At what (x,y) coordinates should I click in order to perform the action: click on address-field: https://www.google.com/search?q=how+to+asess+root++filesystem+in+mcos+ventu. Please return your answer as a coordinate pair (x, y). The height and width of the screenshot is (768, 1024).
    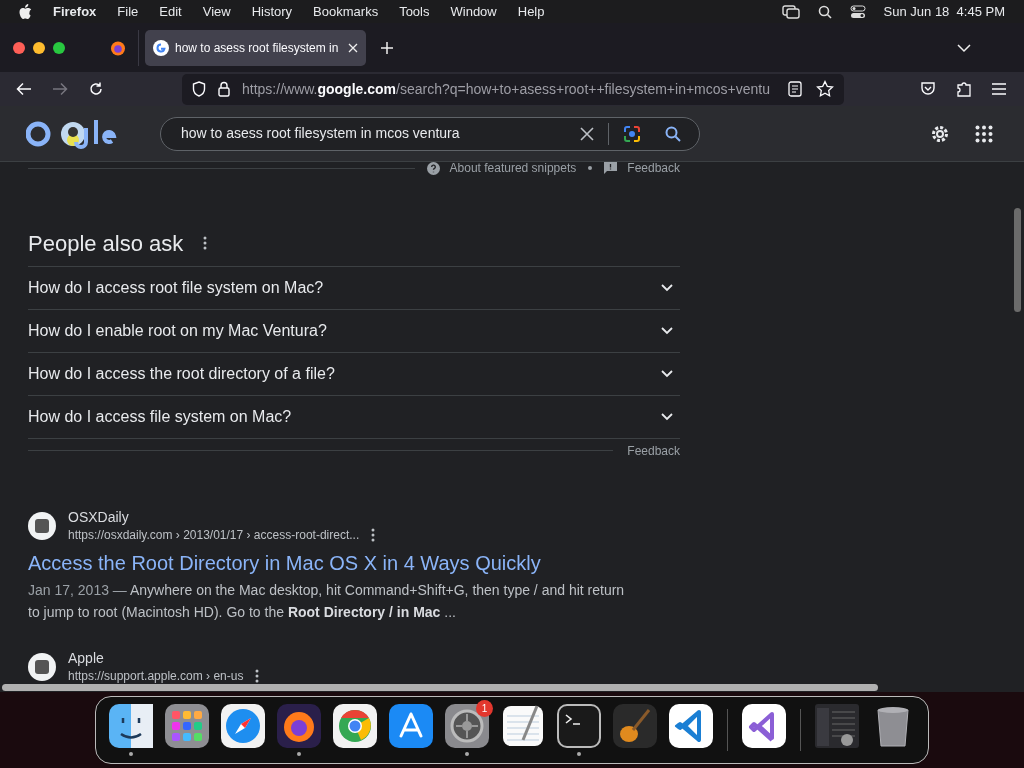
    Looking at the image, I should click on (513, 89).